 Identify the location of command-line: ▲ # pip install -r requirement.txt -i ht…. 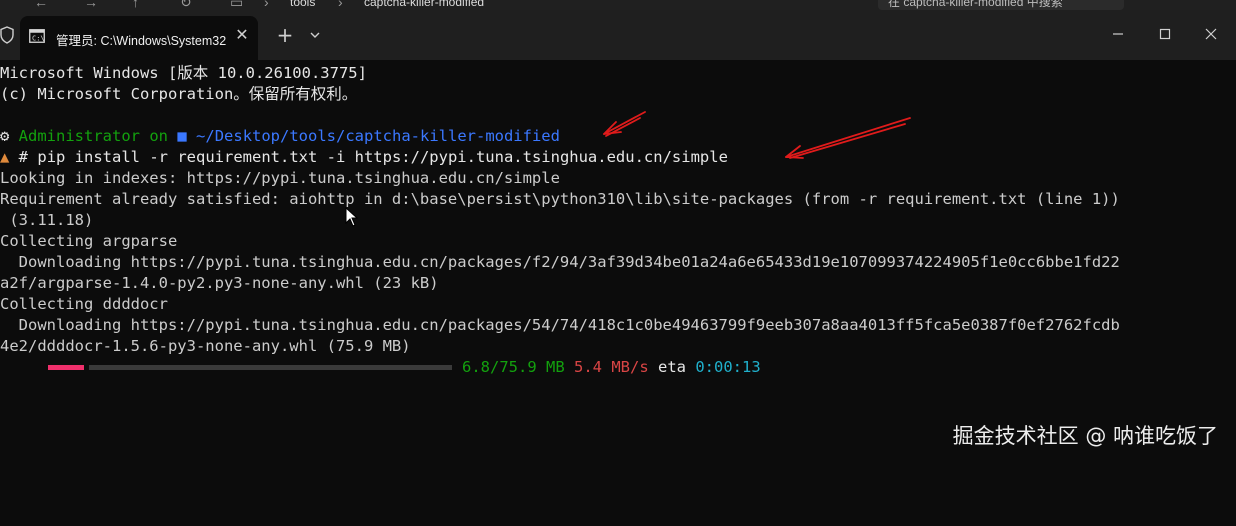
(364, 157).